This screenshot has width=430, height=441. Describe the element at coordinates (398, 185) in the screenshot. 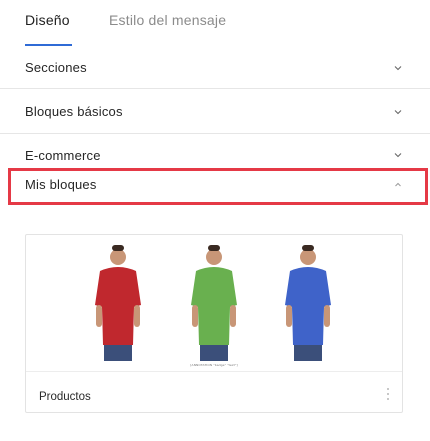

I see `chevron-up-icon` at that location.